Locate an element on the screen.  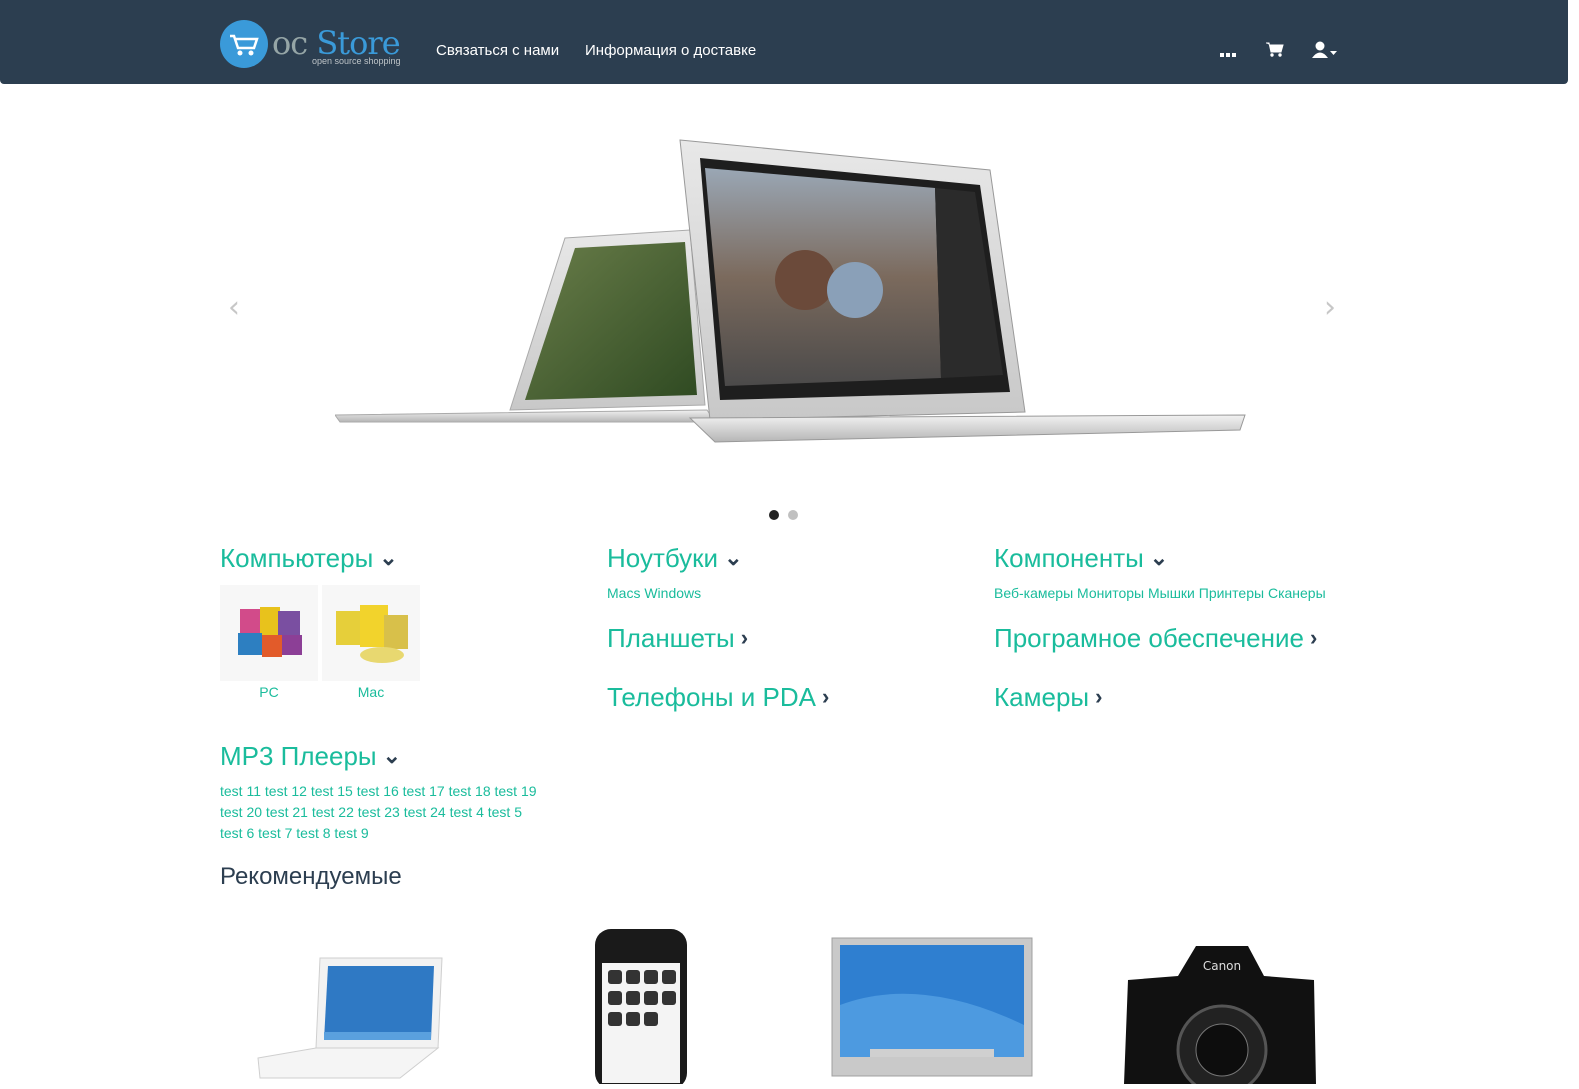
subcategory-pc-image is located at coordinates (269, 633).